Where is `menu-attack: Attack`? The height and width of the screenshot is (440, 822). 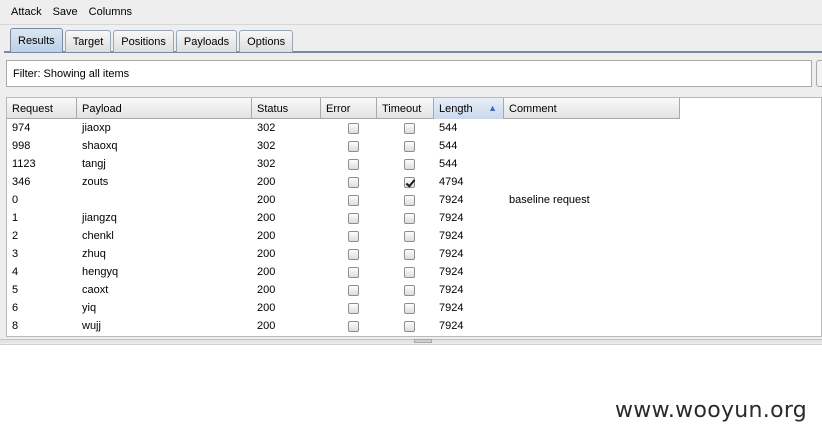 menu-attack: Attack is located at coordinates (26, 12).